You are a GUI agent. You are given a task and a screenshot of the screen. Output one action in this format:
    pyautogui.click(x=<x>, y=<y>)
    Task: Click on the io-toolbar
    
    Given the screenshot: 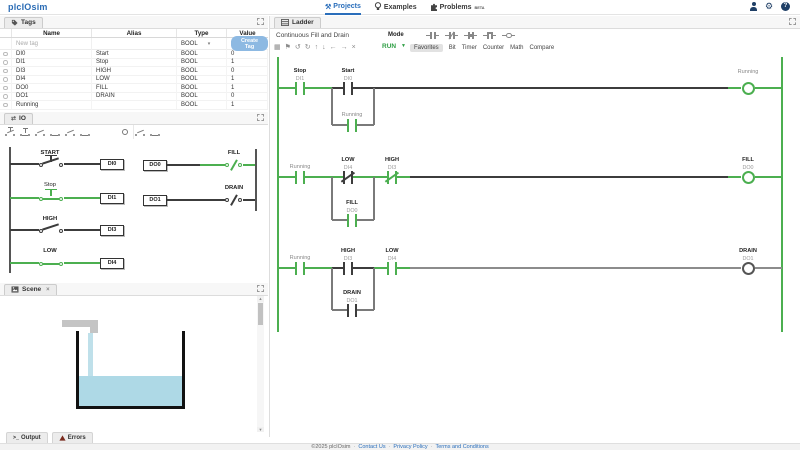 What is the action you would take?
    pyautogui.click(x=134, y=132)
    